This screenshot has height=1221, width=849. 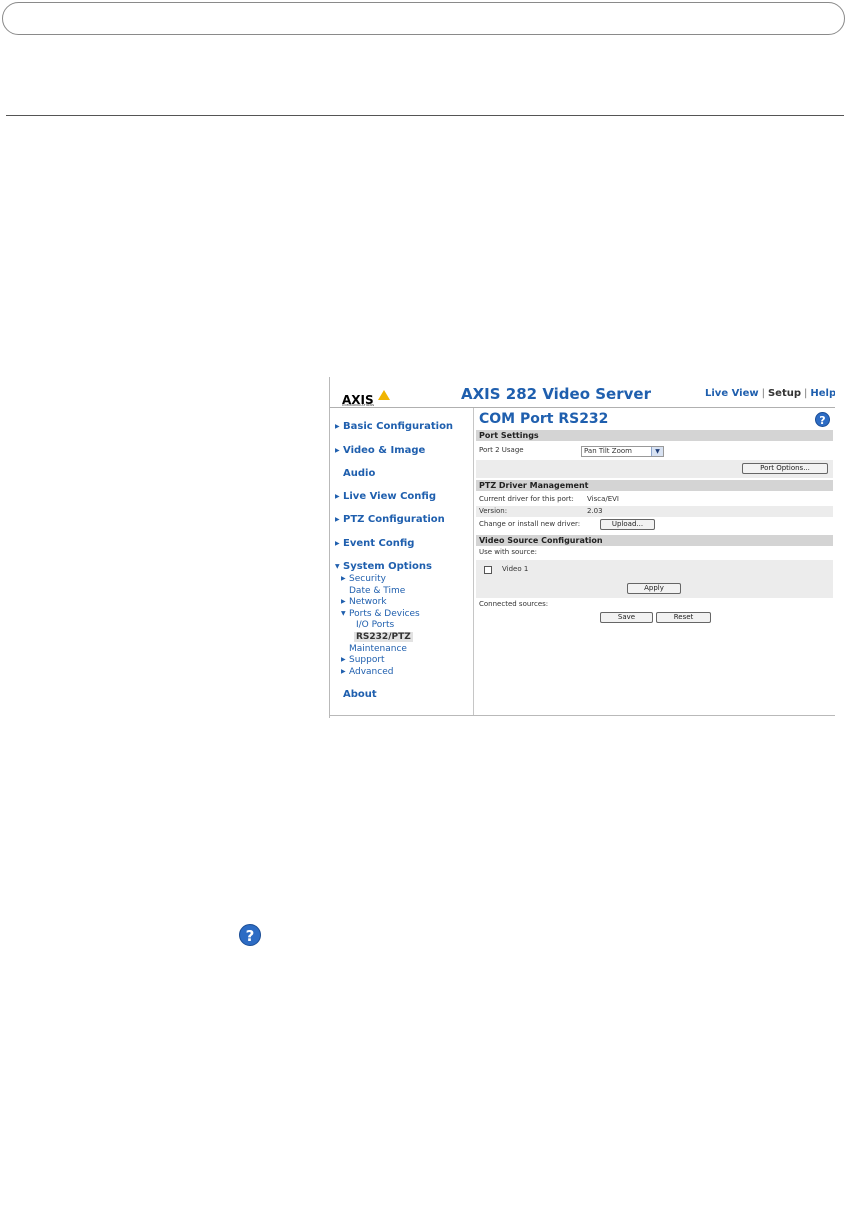 What do you see at coordinates (367, 579) in the screenshot?
I see `nav-label: Security` at bounding box center [367, 579].